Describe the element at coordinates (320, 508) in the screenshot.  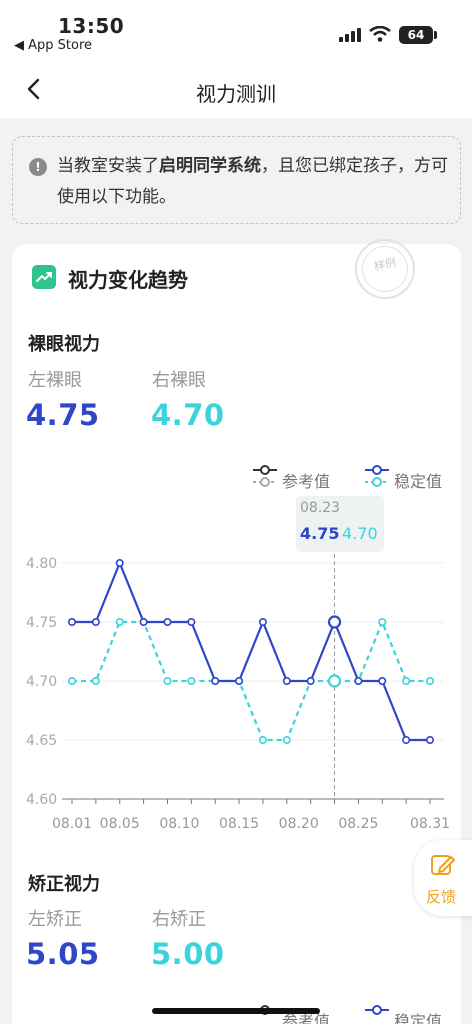
I see `tooltip-date: 08.23` at that location.